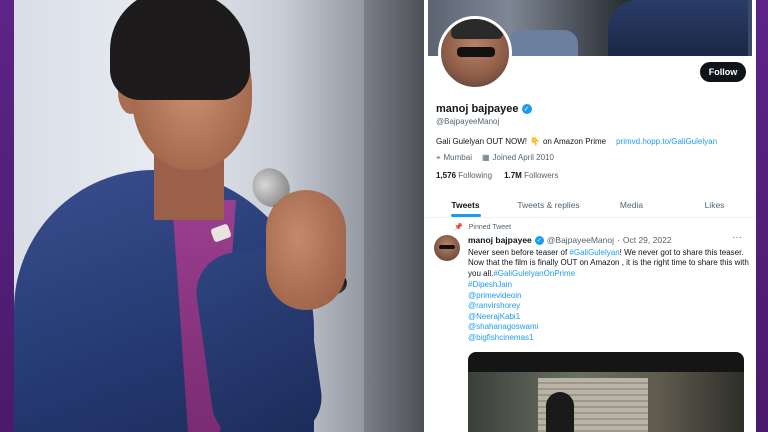  What do you see at coordinates (500, 240) in the screenshot?
I see `tweet-author-name: manoj bajpayee` at bounding box center [500, 240].